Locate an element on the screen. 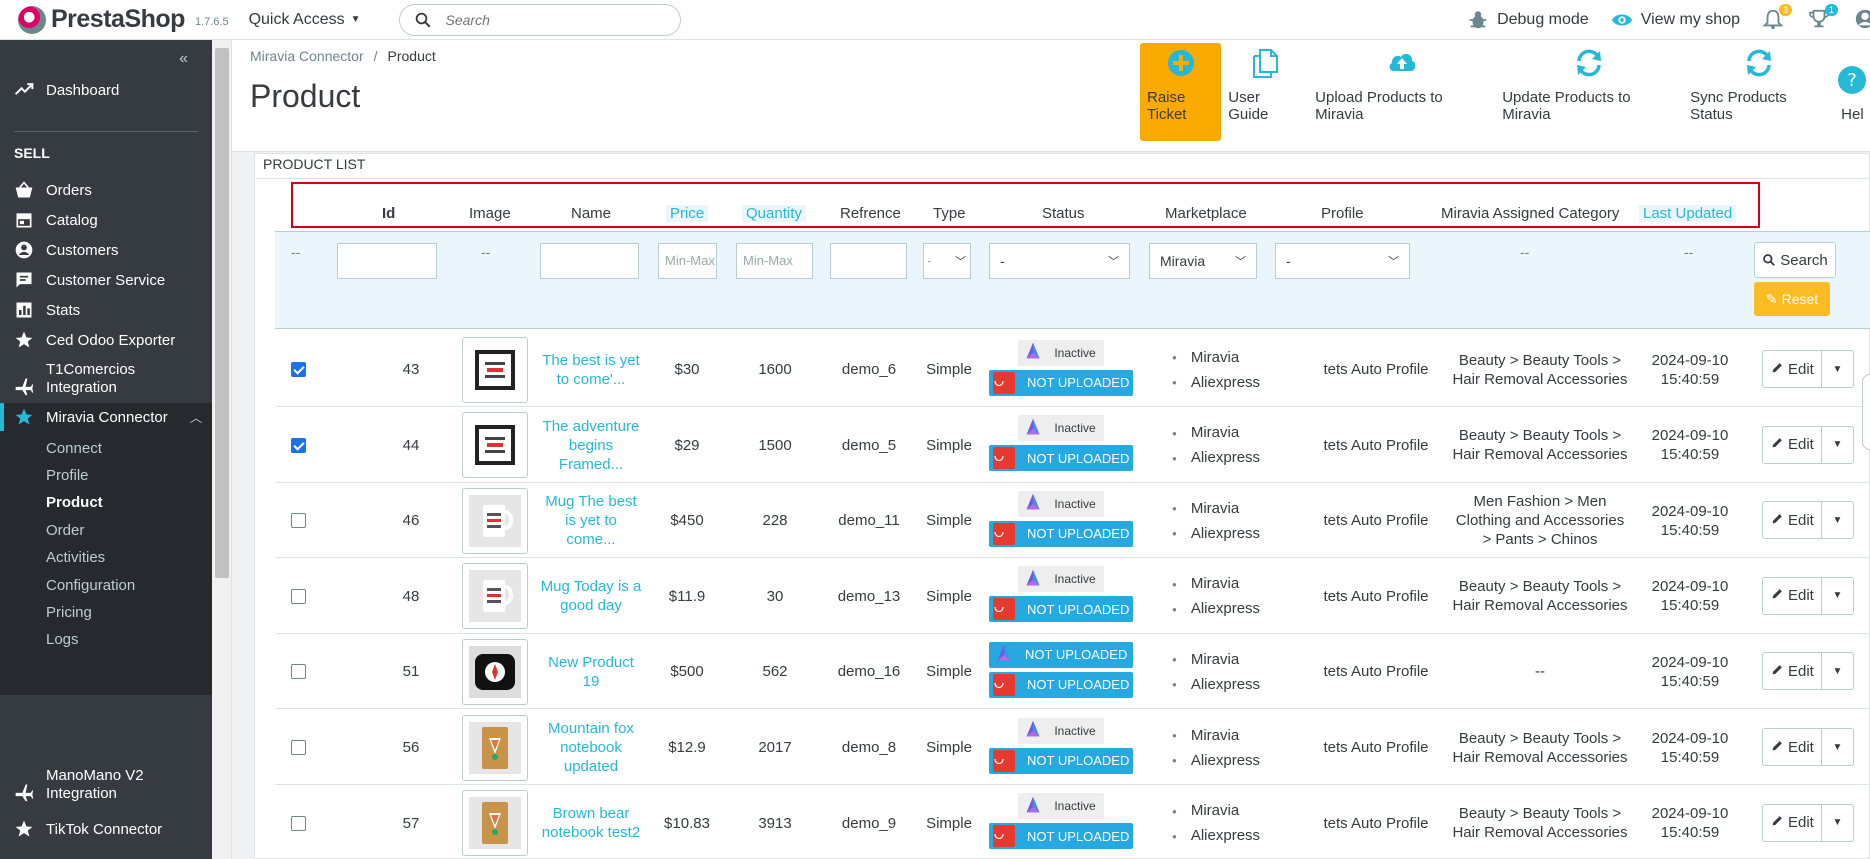 The image size is (1870, 859). filter-status-select: - ﹀ is located at coordinates (1059, 261).